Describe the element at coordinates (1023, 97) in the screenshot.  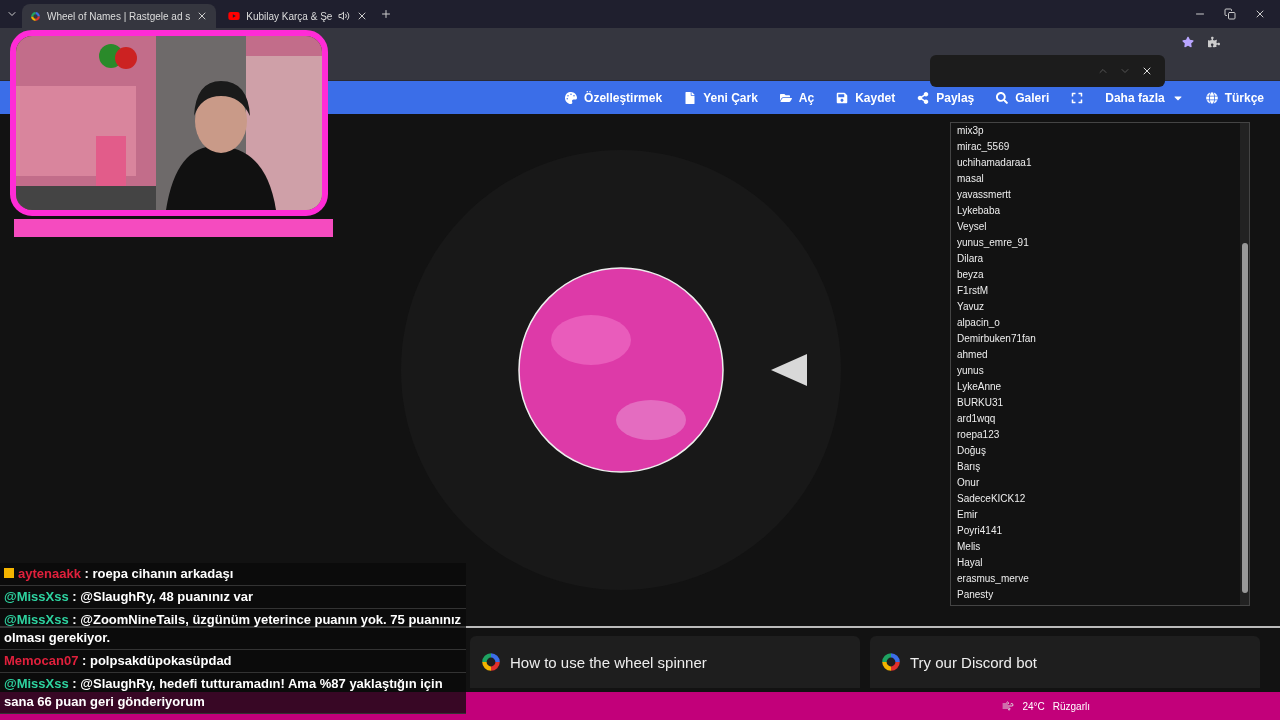
I see `nav-button: Galeri` at that location.